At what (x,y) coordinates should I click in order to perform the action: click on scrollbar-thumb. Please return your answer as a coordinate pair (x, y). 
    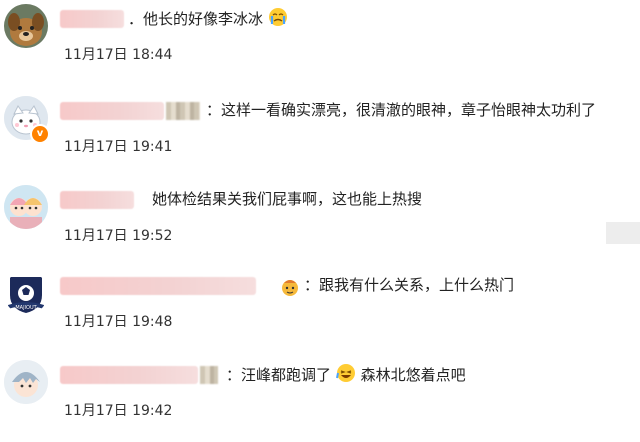
    Looking at the image, I should click on (623, 233).